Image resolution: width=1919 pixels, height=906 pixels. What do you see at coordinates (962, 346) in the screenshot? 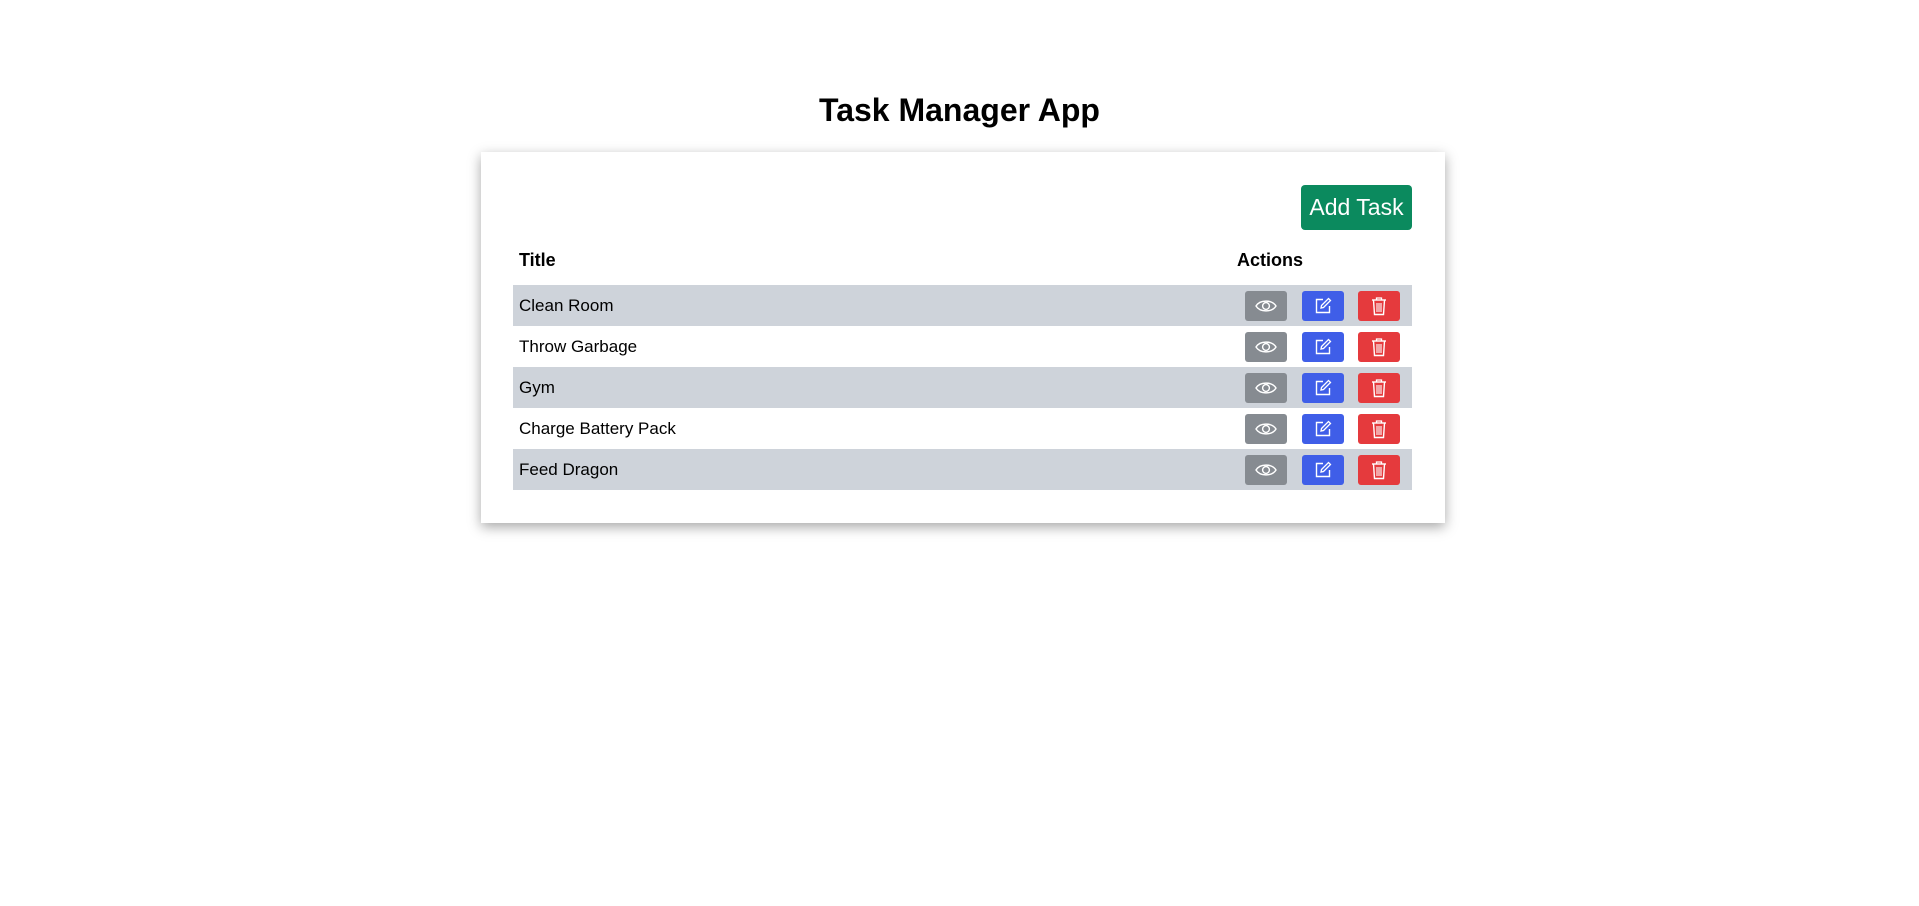
I see `table-row: Throw Garbage` at bounding box center [962, 346].